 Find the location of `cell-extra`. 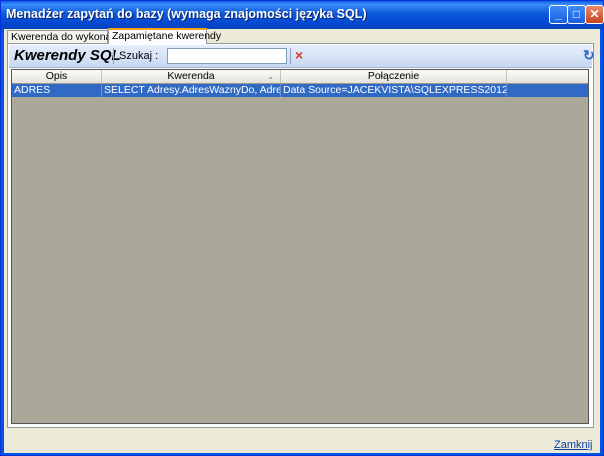

cell-extra is located at coordinates (547, 90).